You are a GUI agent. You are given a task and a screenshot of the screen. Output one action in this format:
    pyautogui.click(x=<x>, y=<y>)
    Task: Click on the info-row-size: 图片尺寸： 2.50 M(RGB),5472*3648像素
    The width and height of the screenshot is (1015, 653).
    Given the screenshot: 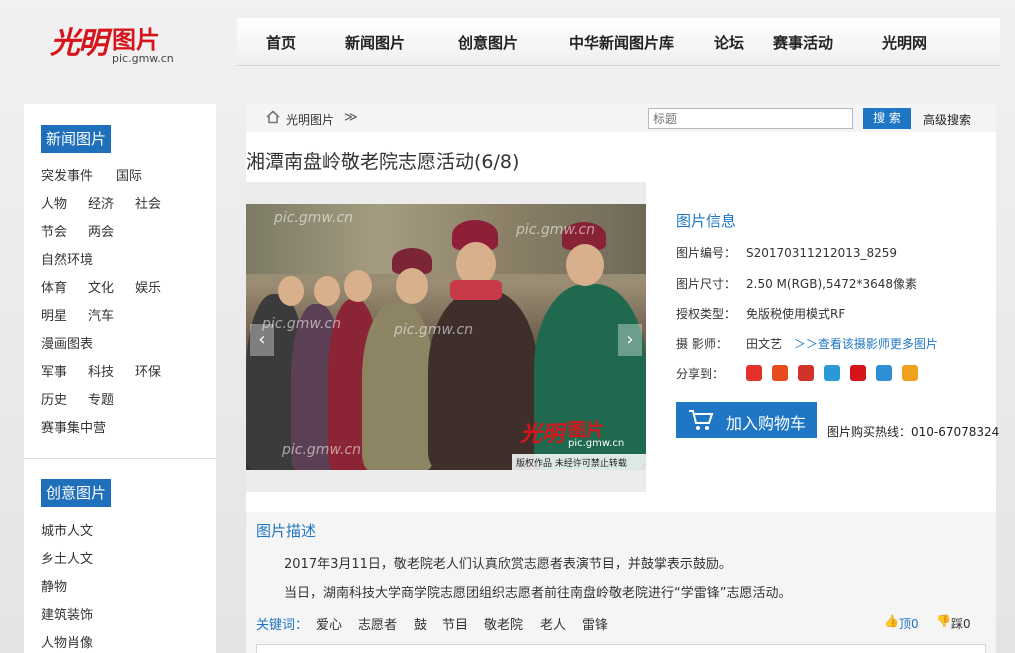 What is the action you would take?
    pyautogui.click(x=796, y=283)
    